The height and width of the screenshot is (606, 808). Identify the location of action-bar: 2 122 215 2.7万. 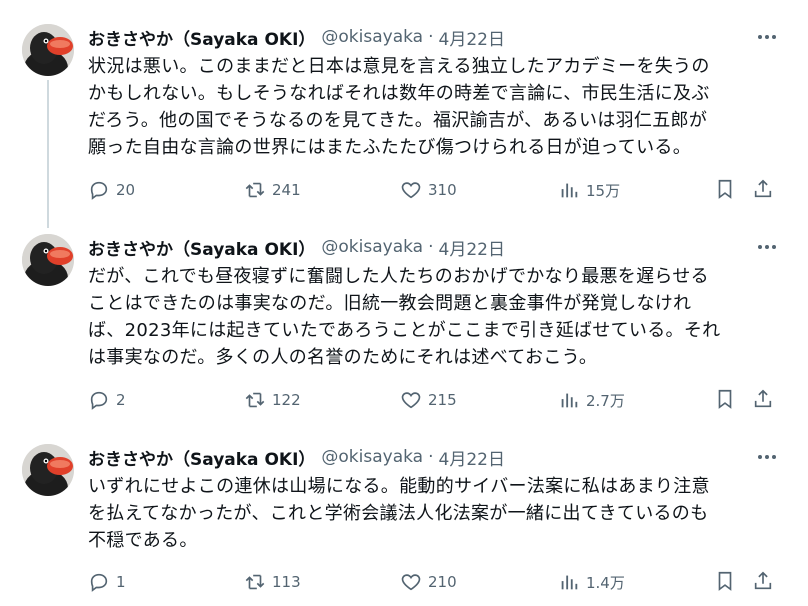
(438, 400).